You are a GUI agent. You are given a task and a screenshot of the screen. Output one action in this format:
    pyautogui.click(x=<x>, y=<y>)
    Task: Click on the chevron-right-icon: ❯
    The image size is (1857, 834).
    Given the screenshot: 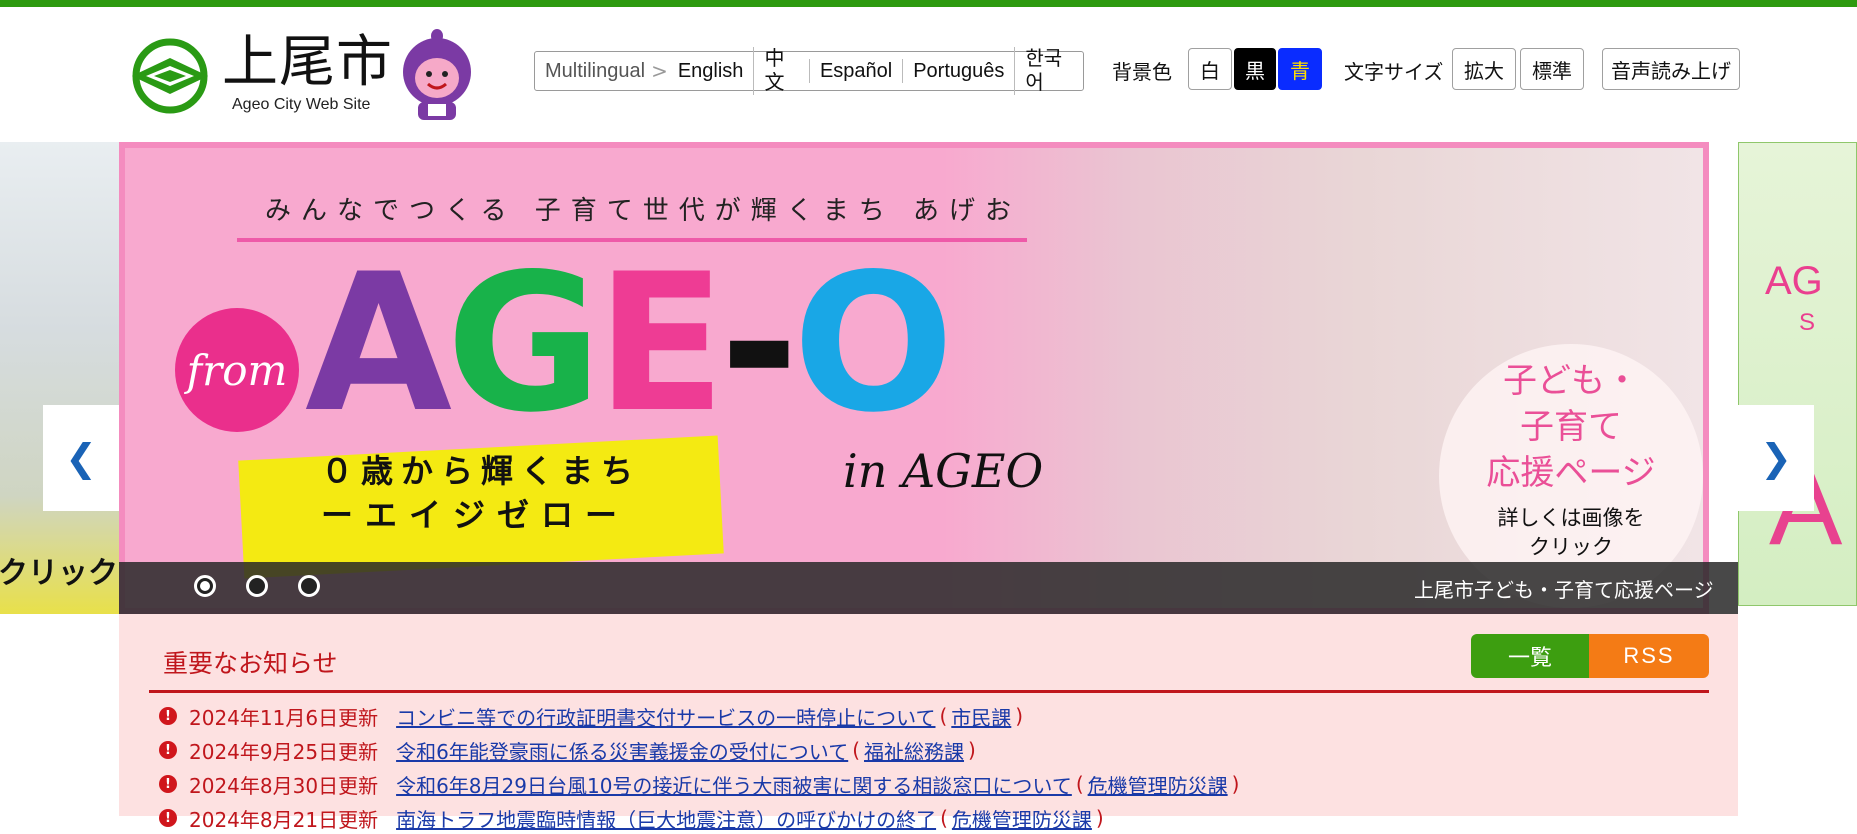 What is the action you would take?
    pyautogui.click(x=1776, y=458)
    